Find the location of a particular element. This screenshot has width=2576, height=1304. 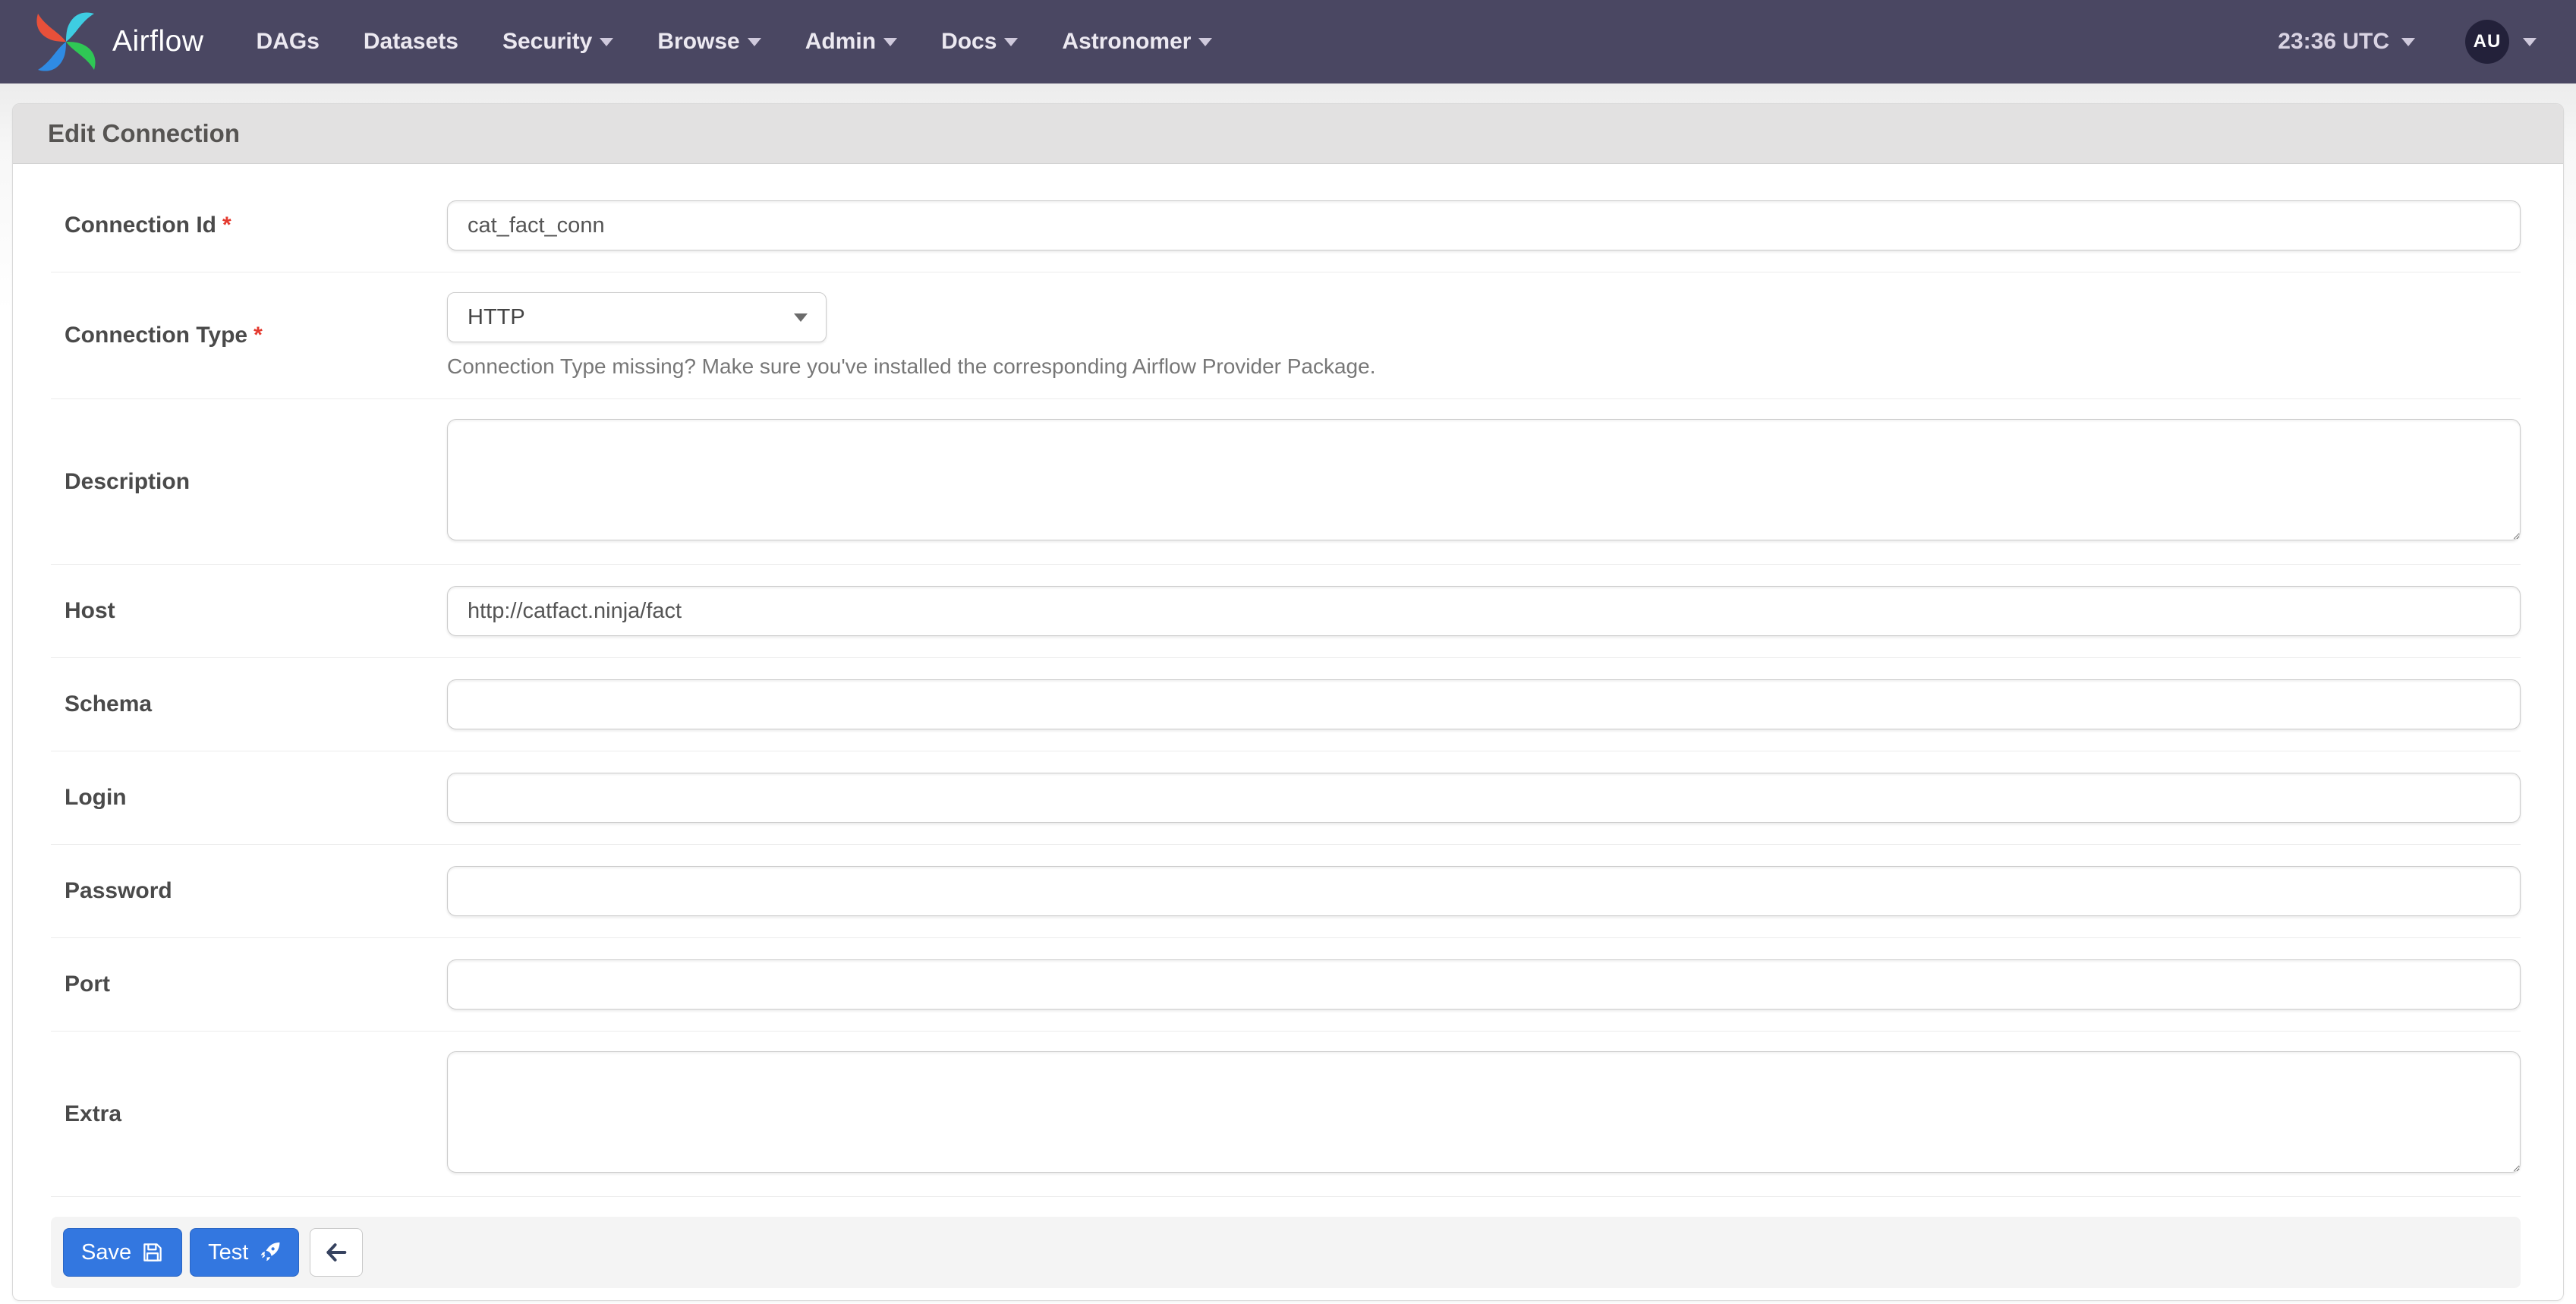

nav-item-dags: DAGs is located at coordinates (288, 41).